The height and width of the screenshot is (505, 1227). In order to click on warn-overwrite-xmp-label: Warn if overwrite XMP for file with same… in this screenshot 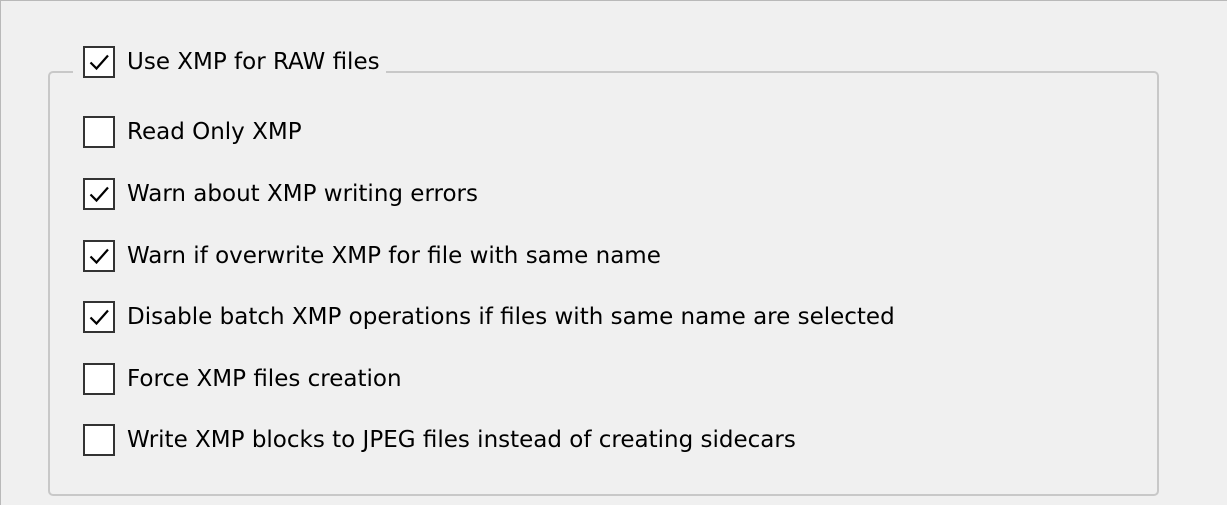, I will do `click(394, 256)`.